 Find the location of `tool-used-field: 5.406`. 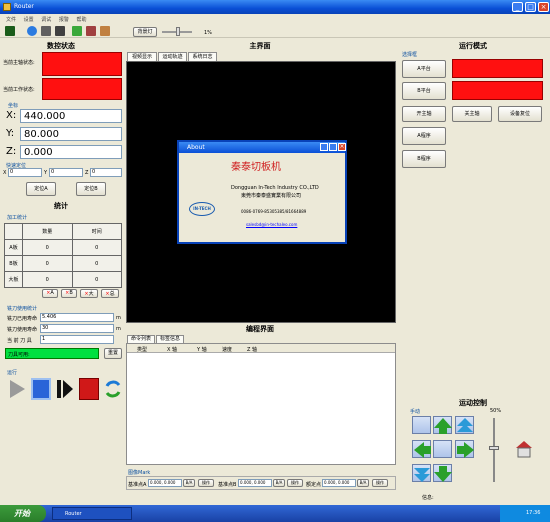

tool-used-field: 5.406 is located at coordinates (77, 317).